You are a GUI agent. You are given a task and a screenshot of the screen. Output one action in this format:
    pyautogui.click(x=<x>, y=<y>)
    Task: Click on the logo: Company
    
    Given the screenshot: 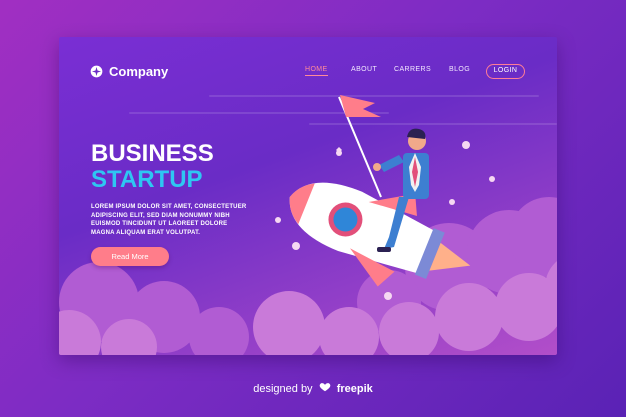 What is the action you would take?
    pyautogui.click(x=129, y=71)
    